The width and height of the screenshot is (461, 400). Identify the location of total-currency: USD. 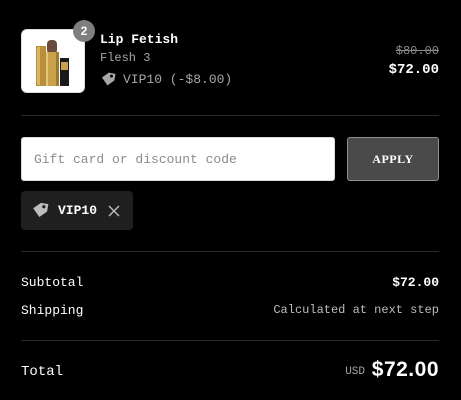
(355, 372).